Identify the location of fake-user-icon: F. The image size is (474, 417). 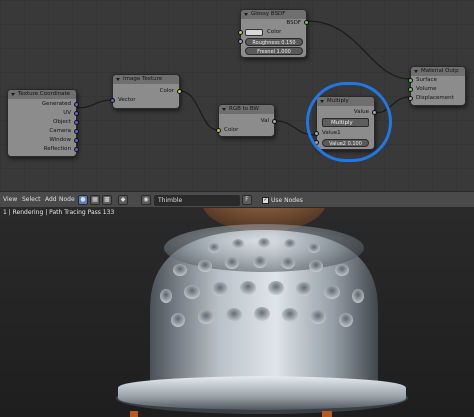
(247, 199).